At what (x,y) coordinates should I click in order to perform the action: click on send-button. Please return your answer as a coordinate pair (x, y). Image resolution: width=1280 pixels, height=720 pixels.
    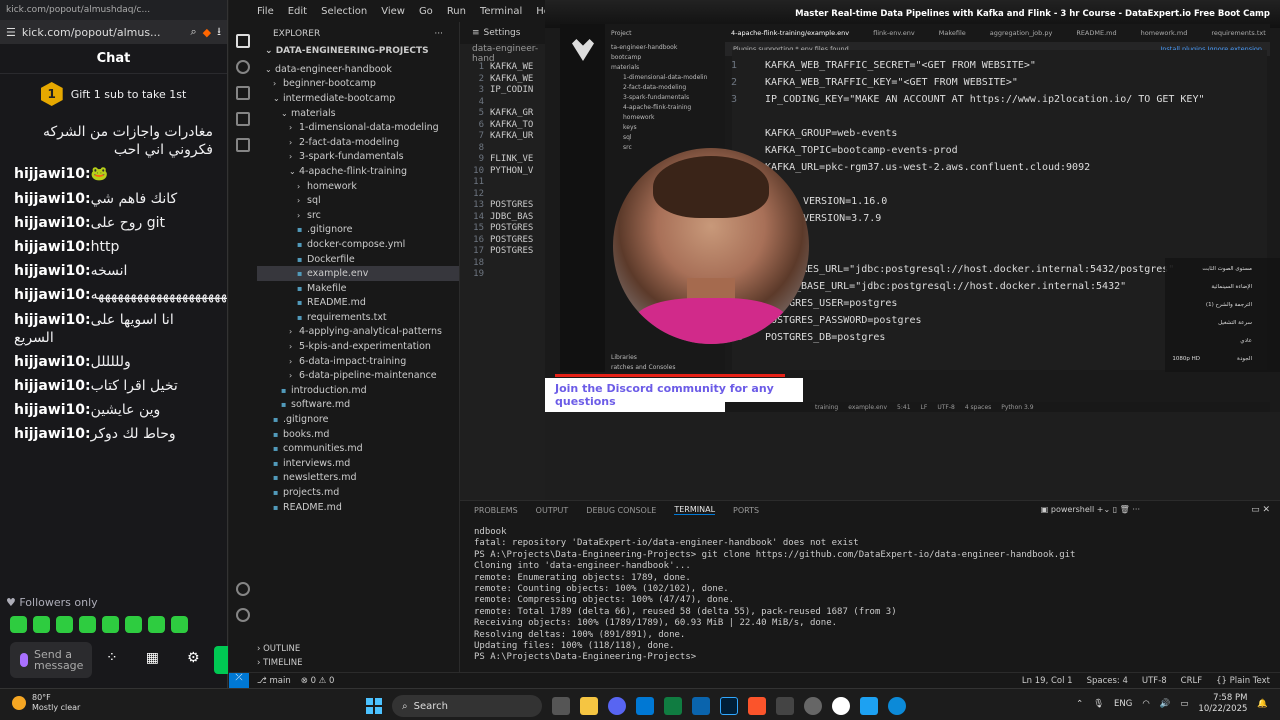
    Looking at the image, I should click on (221, 660).